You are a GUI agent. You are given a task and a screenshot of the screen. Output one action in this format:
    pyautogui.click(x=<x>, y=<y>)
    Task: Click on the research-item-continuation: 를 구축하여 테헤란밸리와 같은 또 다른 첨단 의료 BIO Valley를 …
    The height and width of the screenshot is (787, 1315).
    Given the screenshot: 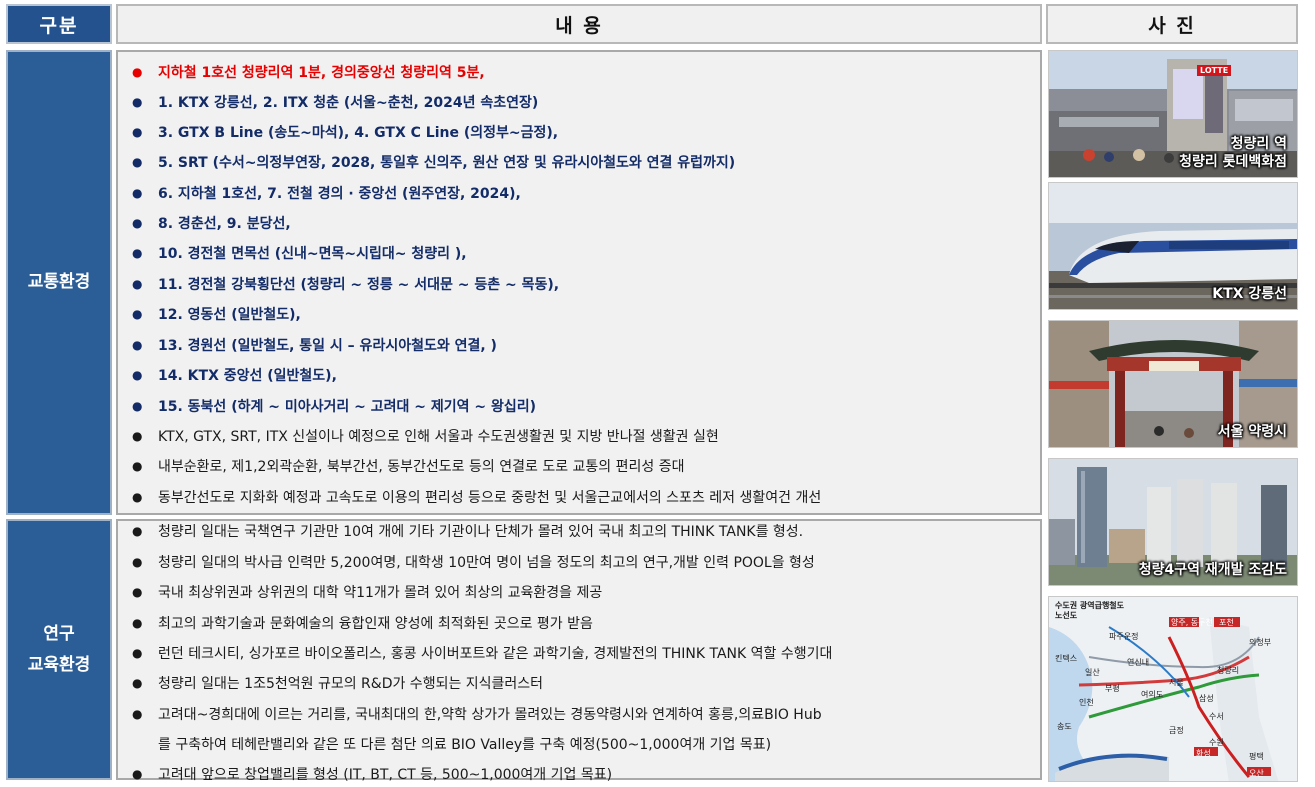 What is the action you would take?
    pyautogui.click(x=583, y=744)
    